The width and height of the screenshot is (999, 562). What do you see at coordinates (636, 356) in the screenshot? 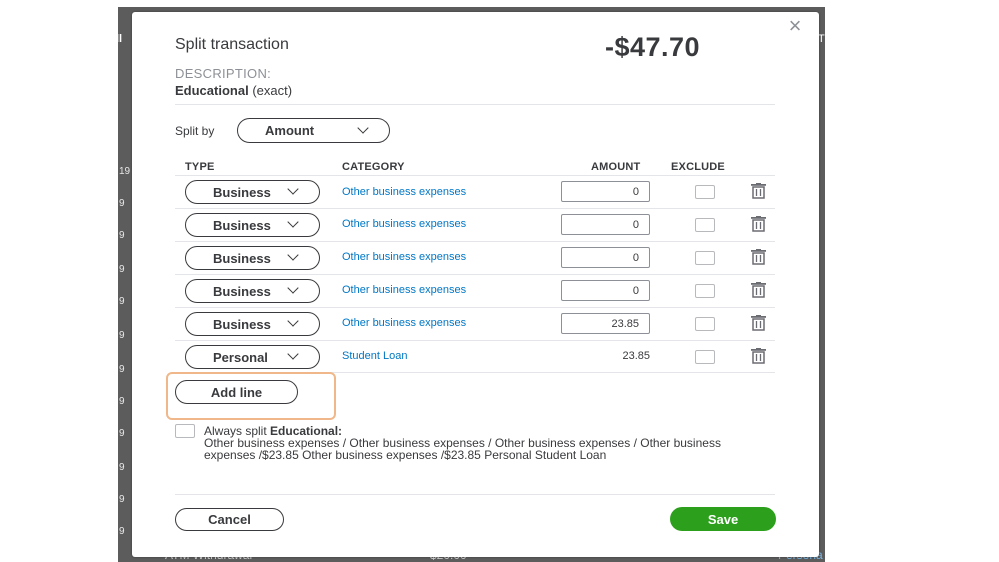
I see `row-amount-value: 23.85` at bounding box center [636, 356].